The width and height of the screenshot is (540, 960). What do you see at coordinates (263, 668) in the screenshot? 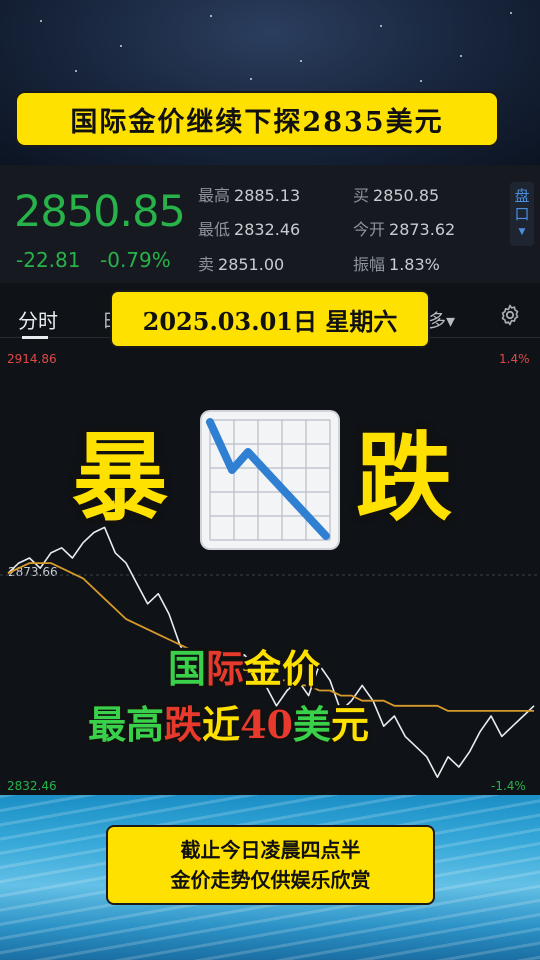
I see `overlay-line-1-char: 金` at bounding box center [263, 668].